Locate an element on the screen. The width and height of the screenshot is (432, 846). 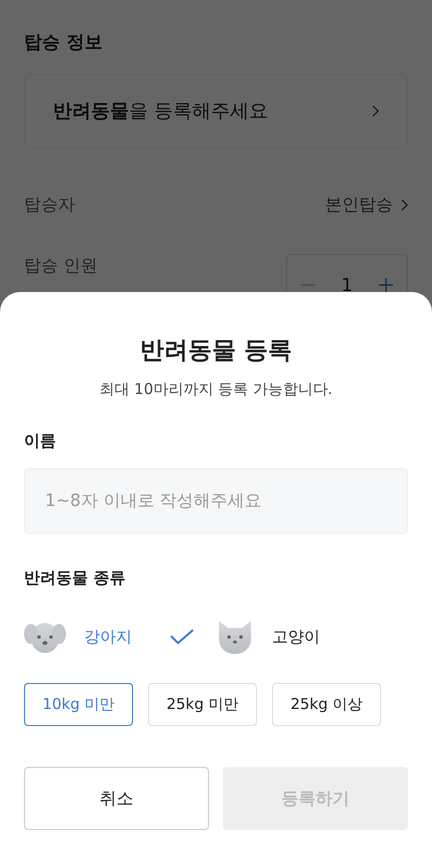
sheet-subtitle: 최대 10마리까지 등록 가능합니다. is located at coordinates (216, 389).